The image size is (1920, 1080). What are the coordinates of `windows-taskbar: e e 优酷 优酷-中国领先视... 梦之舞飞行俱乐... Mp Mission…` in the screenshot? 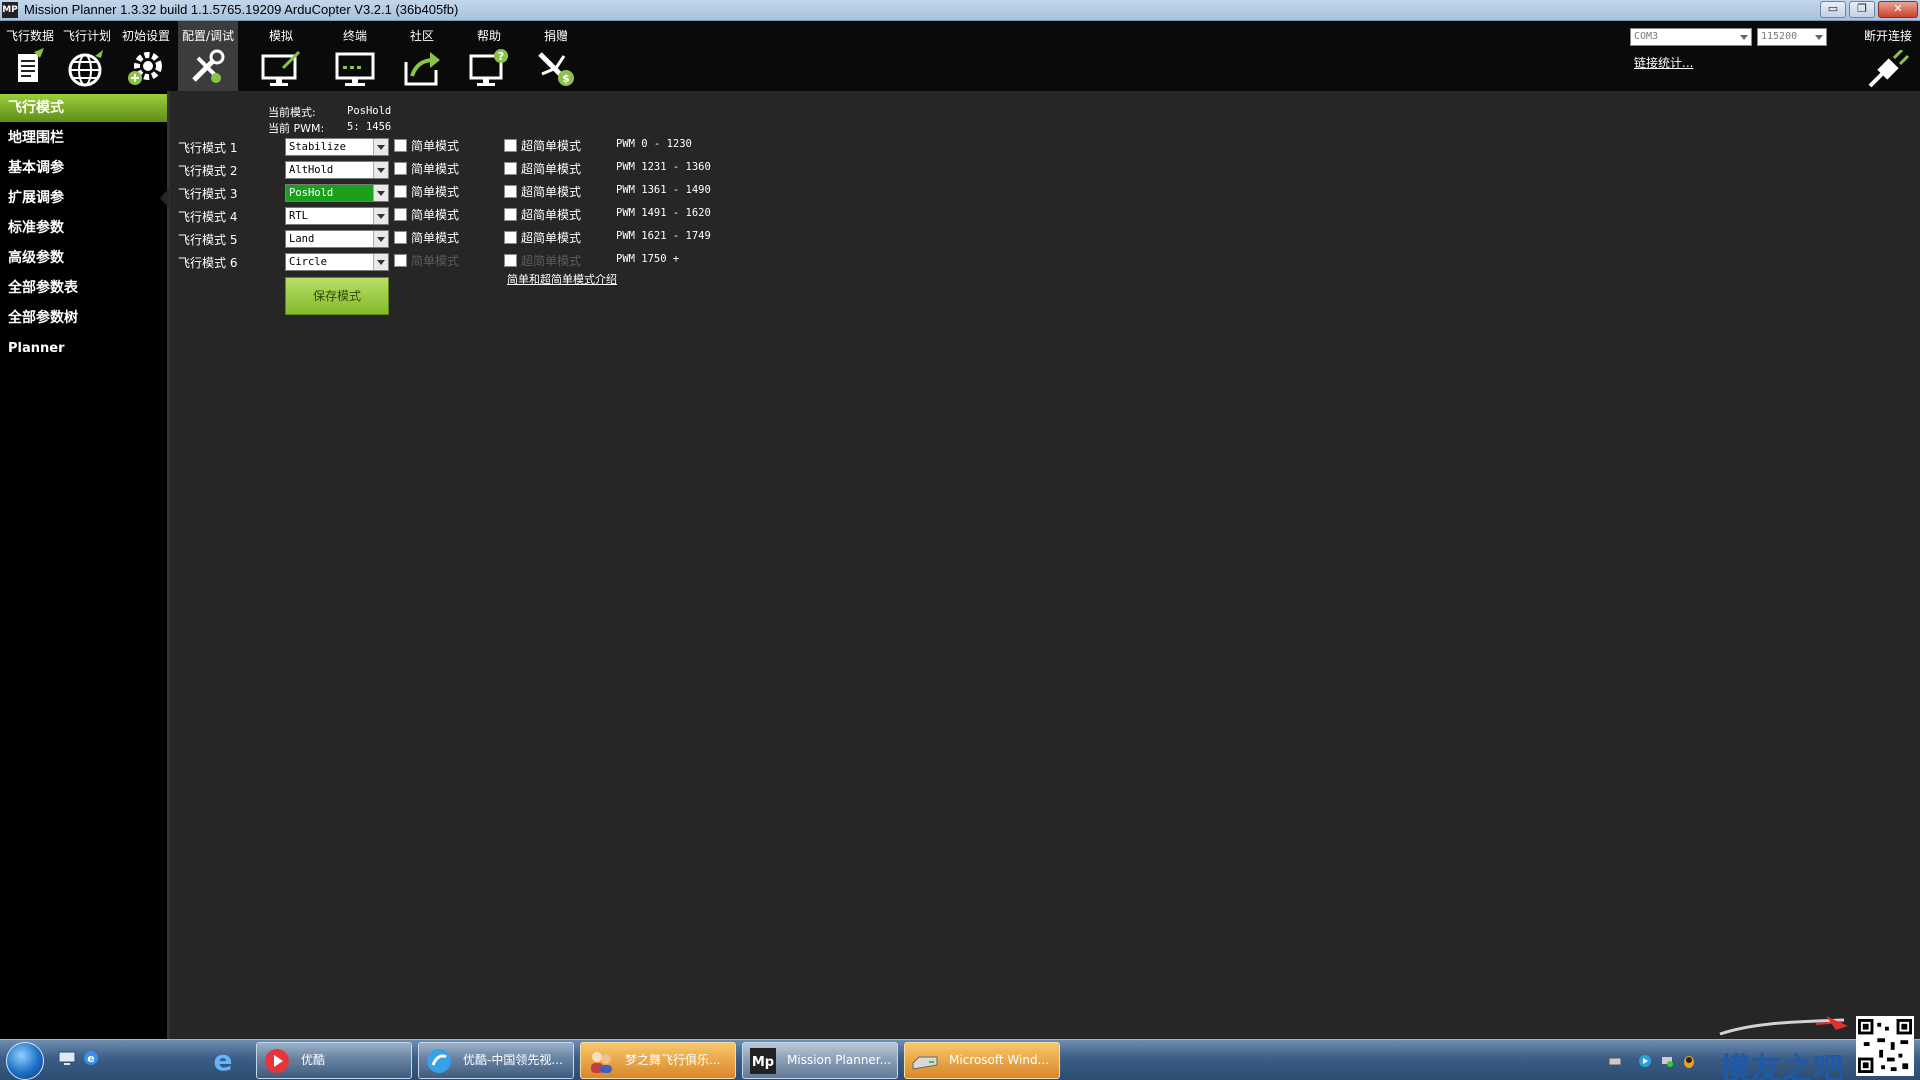 It's located at (960, 1059).